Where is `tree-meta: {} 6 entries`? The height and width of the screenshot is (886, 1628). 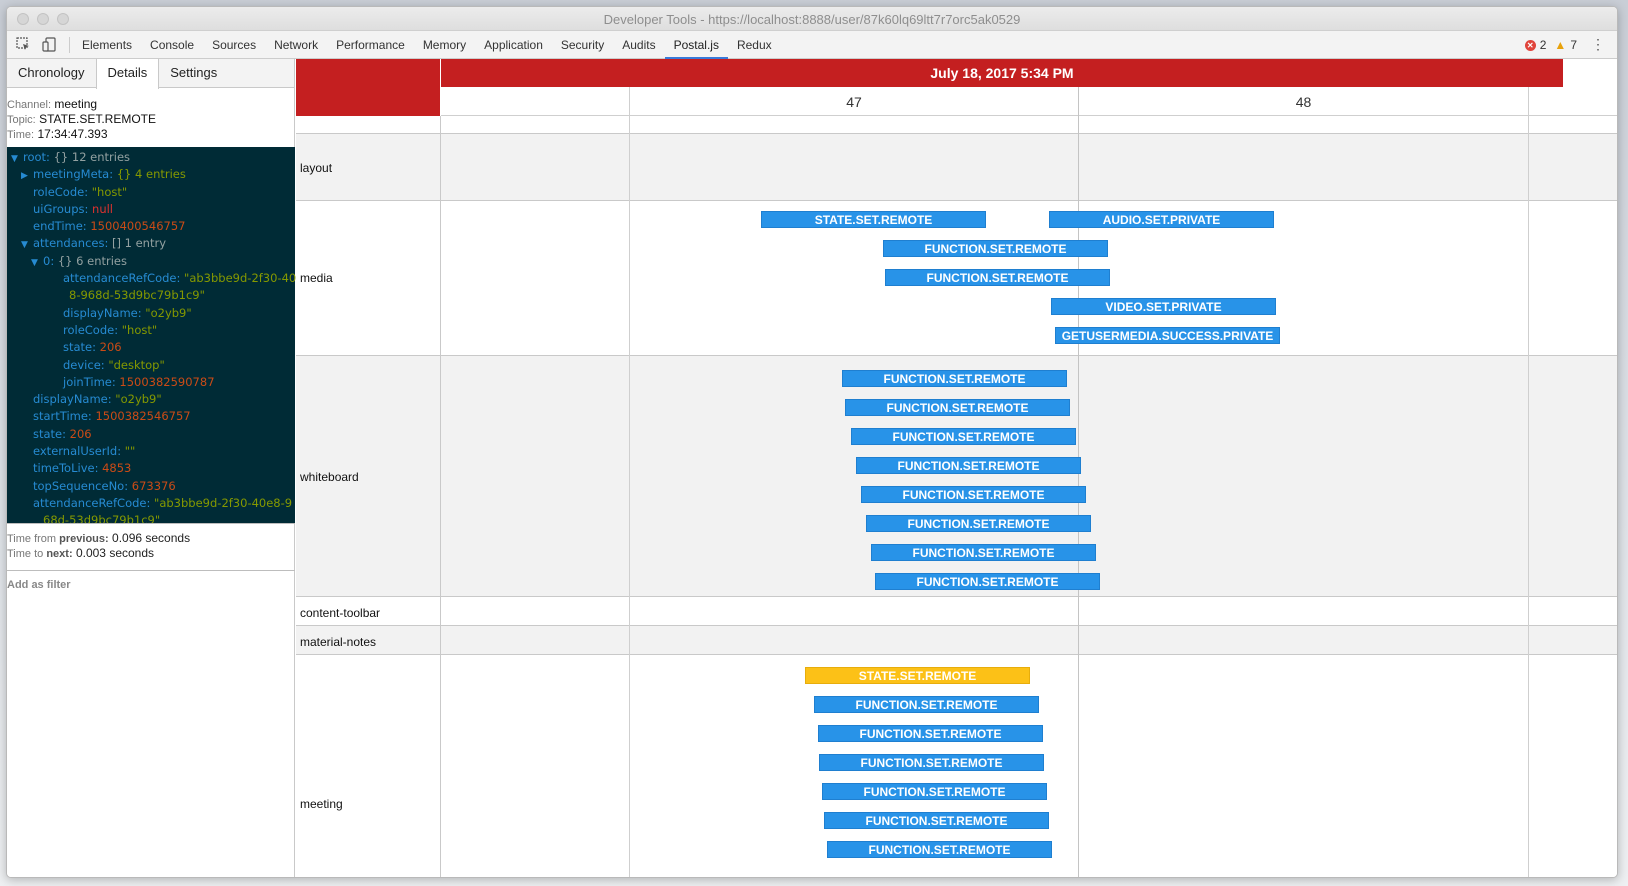
tree-meta: {} 6 entries is located at coordinates (92, 260).